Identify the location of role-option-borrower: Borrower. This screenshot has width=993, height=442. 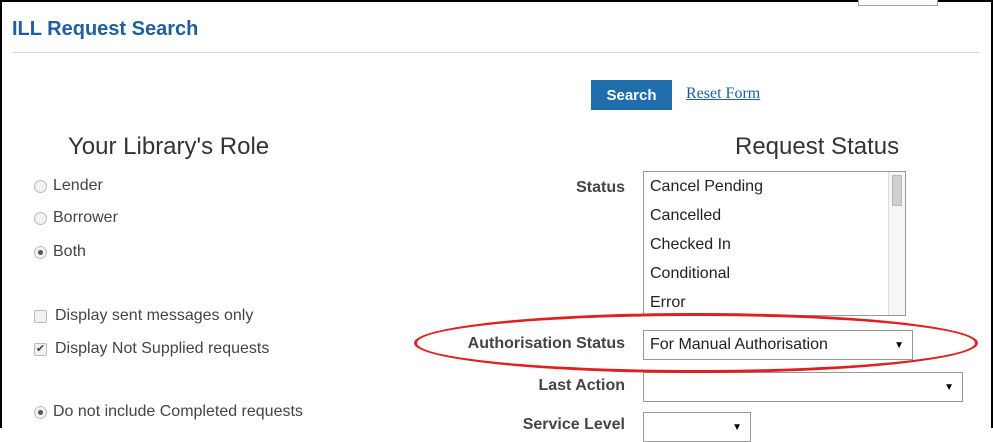
(76, 218).